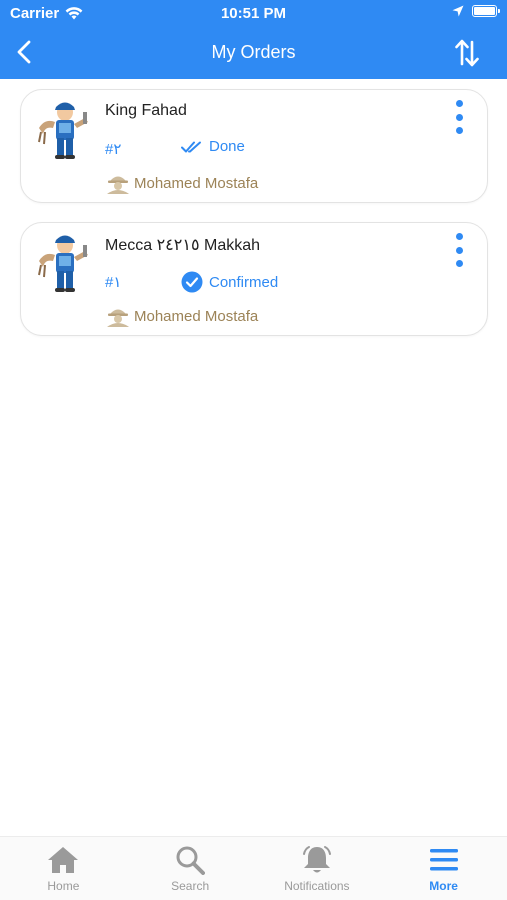 The height and width of the screenshot is (900, 507). Describe the element at coordinates (191, 146) in the screenshot. I see `double-check-icon` at that location.